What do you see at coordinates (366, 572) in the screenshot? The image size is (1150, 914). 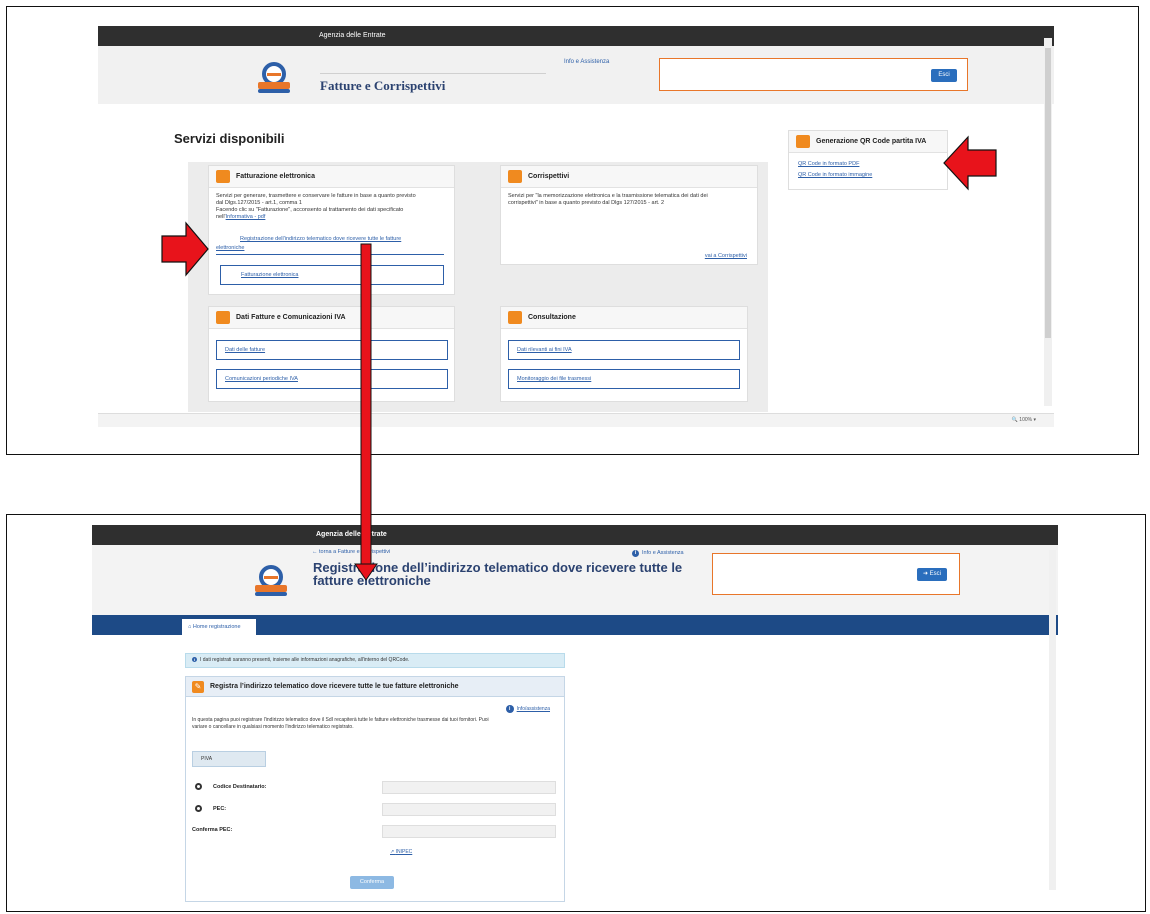 I see `red-arrow-down-icon` at bounding box center [366, 572].